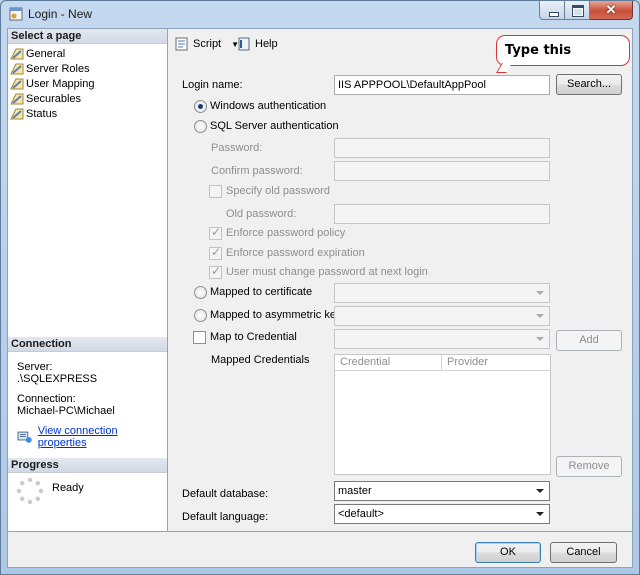 The width and height of the screenshot is (640, 575). Describe the element at coordinates (278, 191) in the screenshot. I see `specify-old-password-label: Specify old password` at that location.